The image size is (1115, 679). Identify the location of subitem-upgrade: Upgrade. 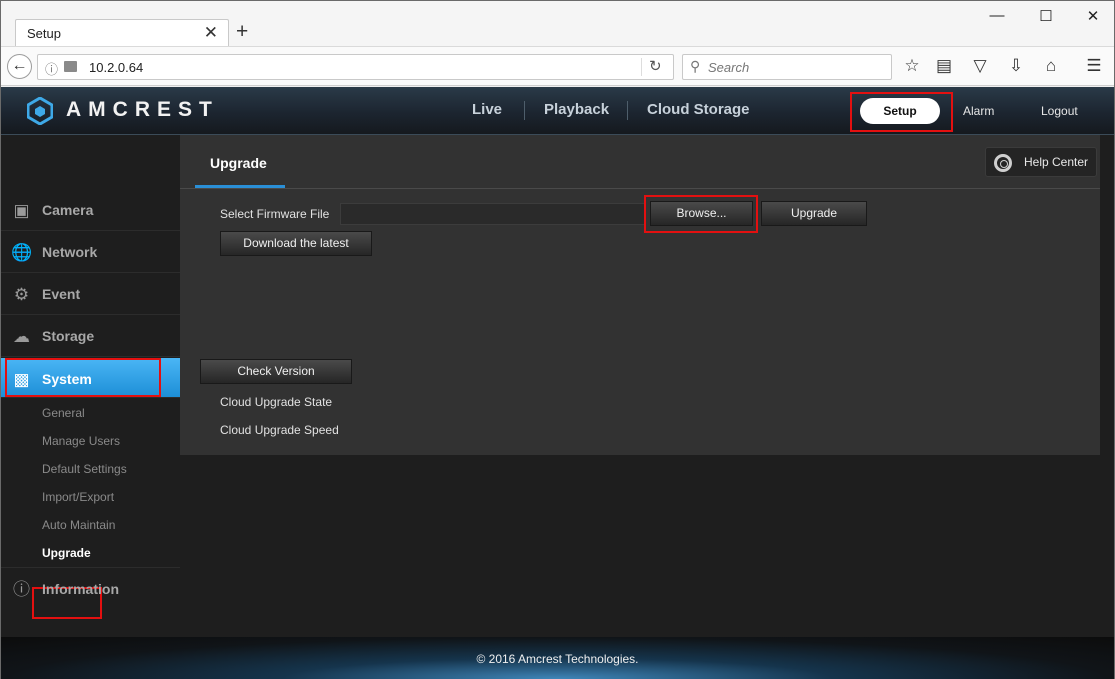
(66, 553).